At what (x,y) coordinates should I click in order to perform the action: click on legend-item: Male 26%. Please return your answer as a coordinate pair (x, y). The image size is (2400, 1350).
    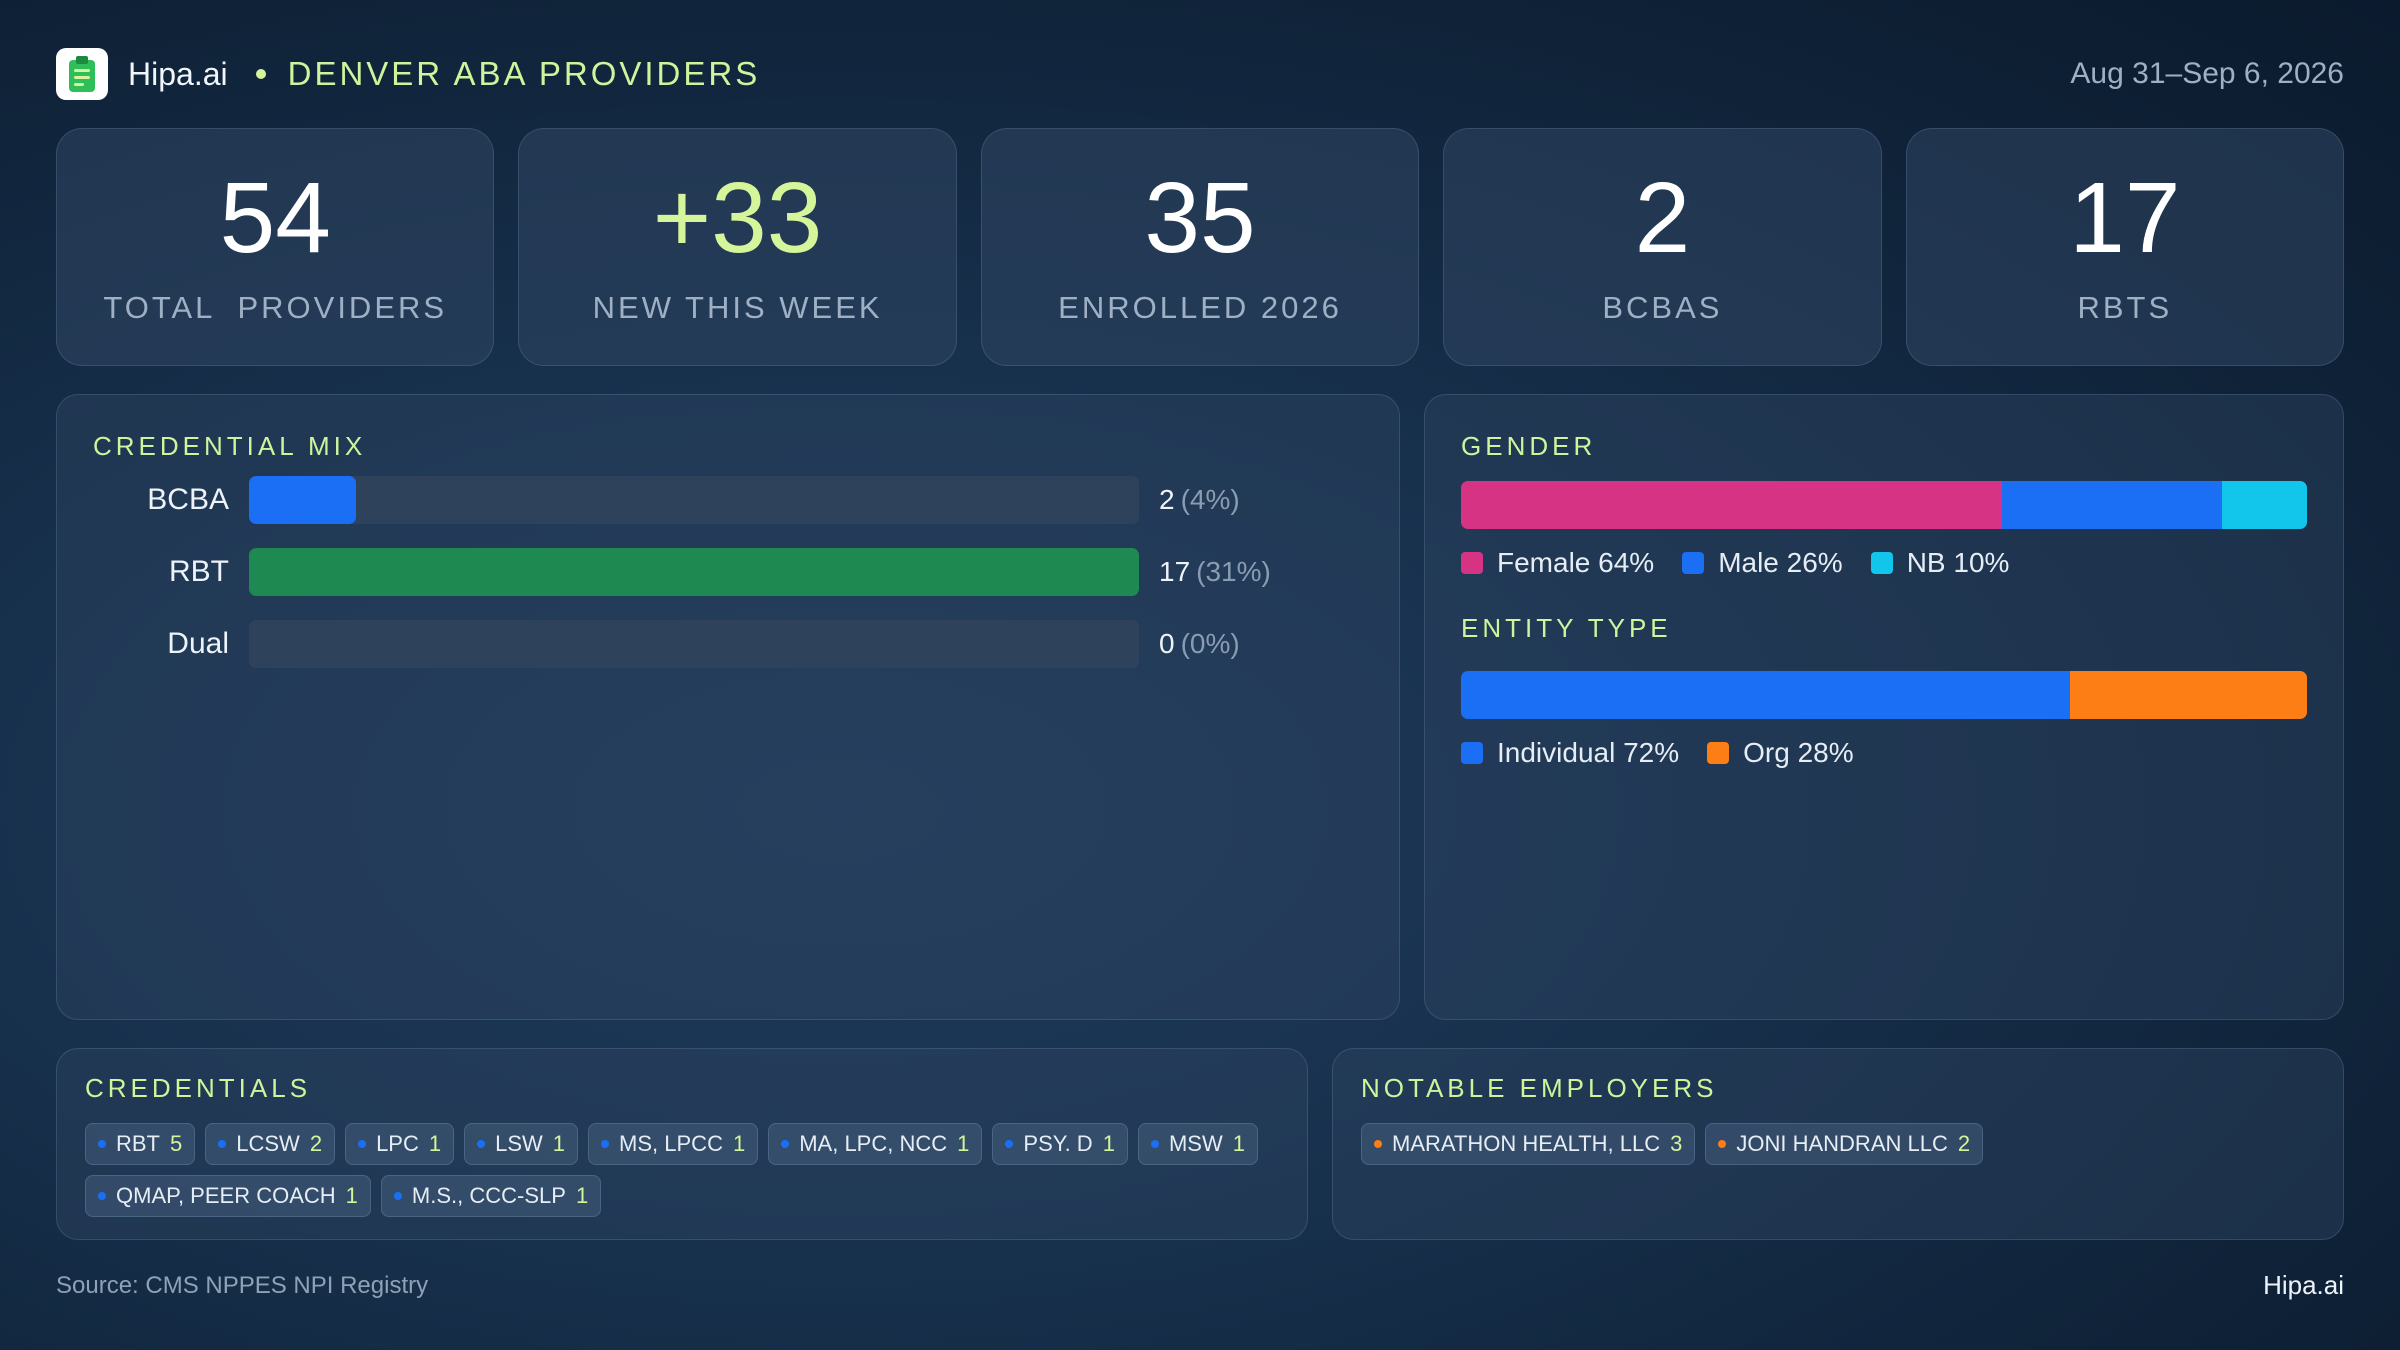
    Looking at the image, I should click on (1762, 563).